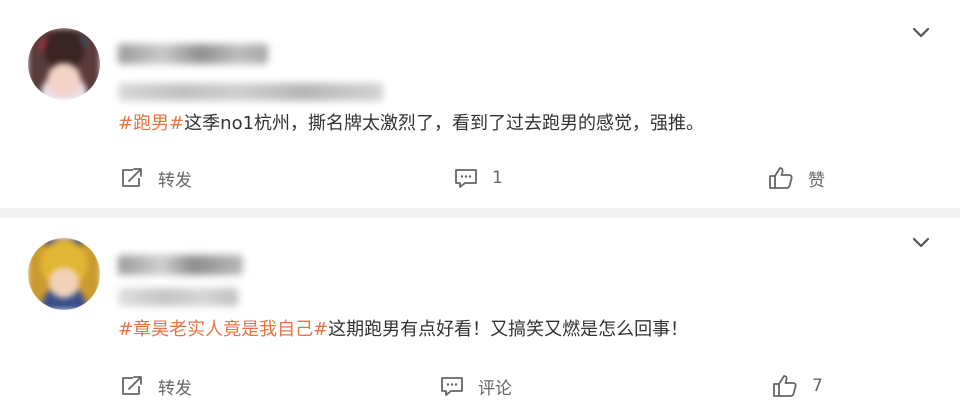 This screenshot has width=960, height=412. I want to click on like-button: 赞, so click(796, 178).